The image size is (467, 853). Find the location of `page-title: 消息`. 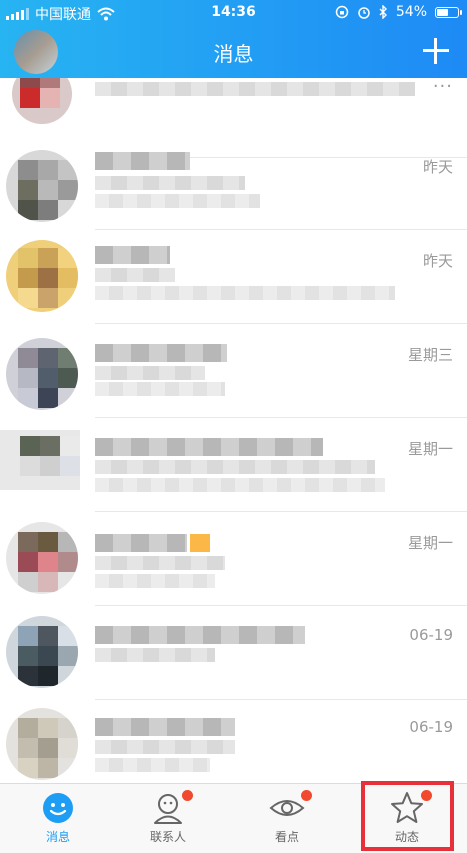

page-title: 消息 is located at coordinates (233, 54).